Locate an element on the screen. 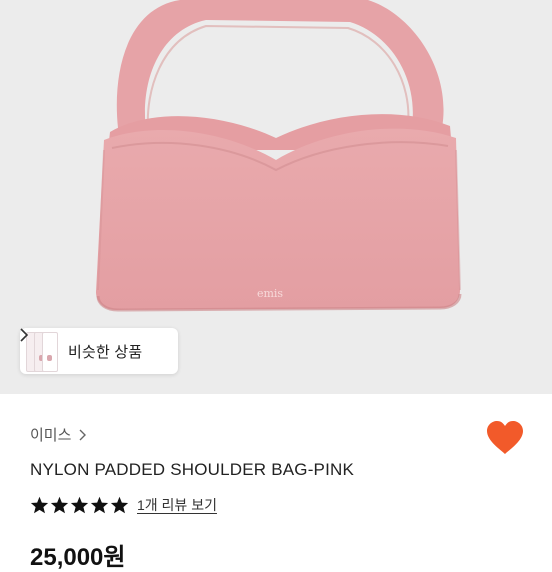 The image size is (552, 572). product-title: NYLON PADDED SHOULDER BAG-PINK is located at coordinates (192, 469).